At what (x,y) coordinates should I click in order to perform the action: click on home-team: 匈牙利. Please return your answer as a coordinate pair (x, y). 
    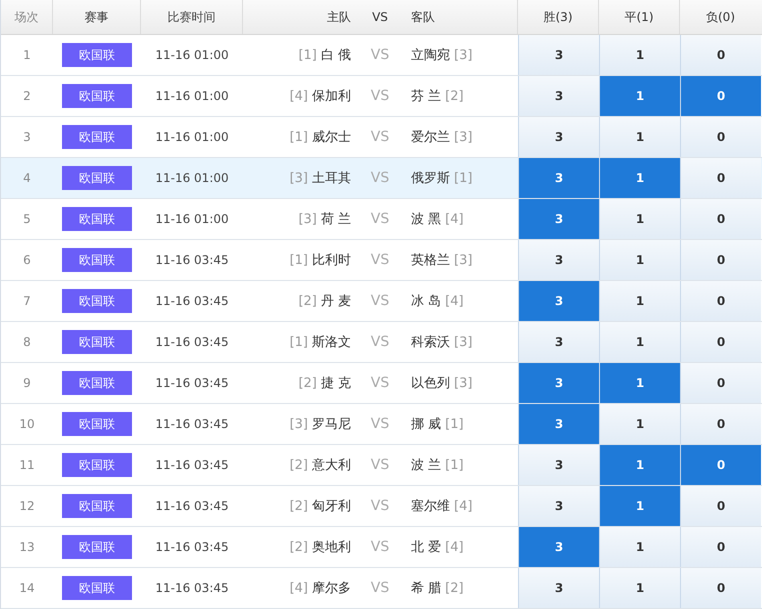
    Looking at the image, I should click on (331, 506).